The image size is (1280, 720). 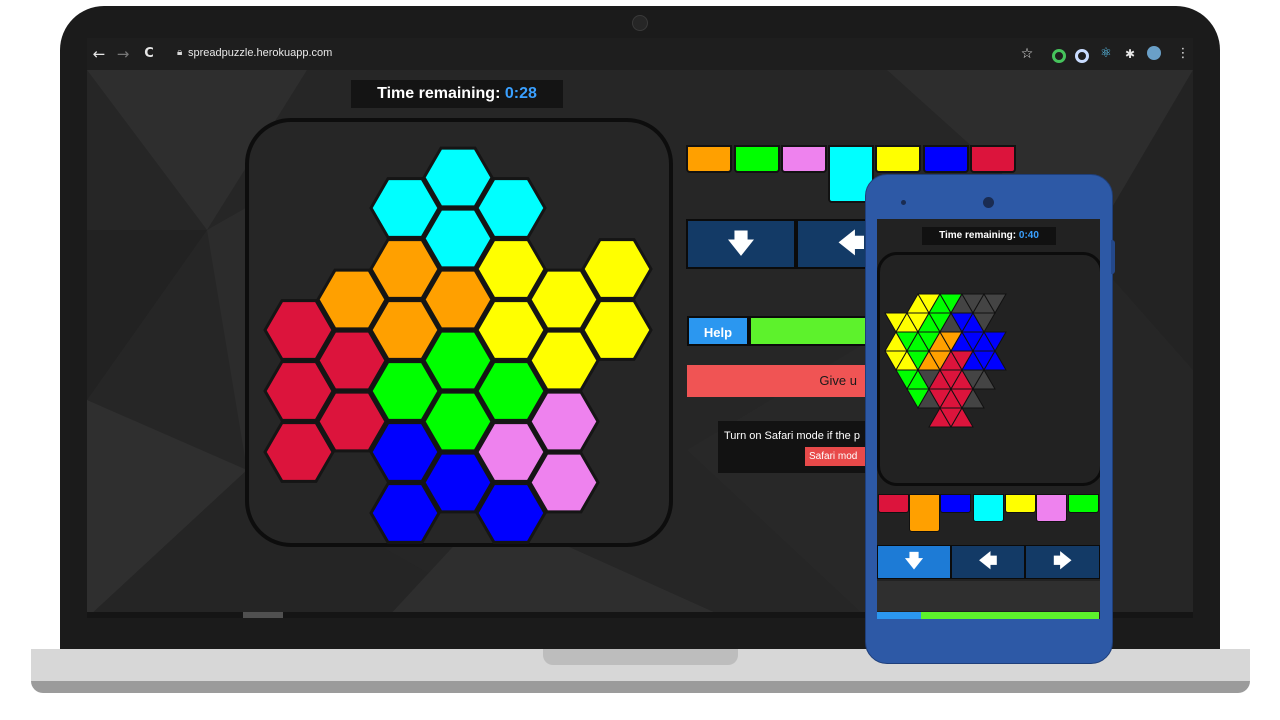 I want to click on safari-mode-panel: Turn on Safari mode if the p Safari mod, so click(x=796, y=447).